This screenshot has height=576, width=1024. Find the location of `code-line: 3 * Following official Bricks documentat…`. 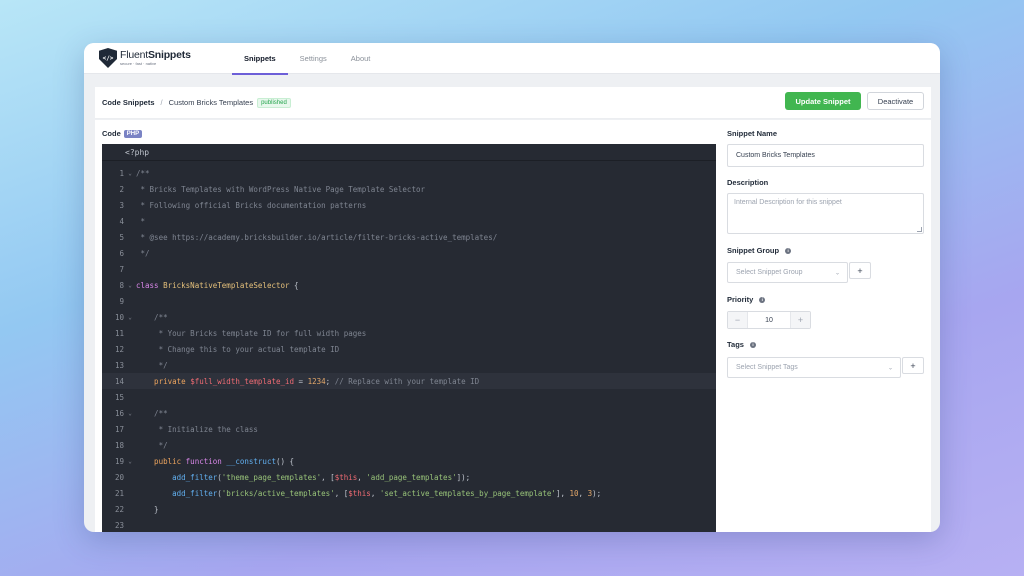

code-line: 3 * Following official Bricks documentat… is located at coordinates (409, 205).